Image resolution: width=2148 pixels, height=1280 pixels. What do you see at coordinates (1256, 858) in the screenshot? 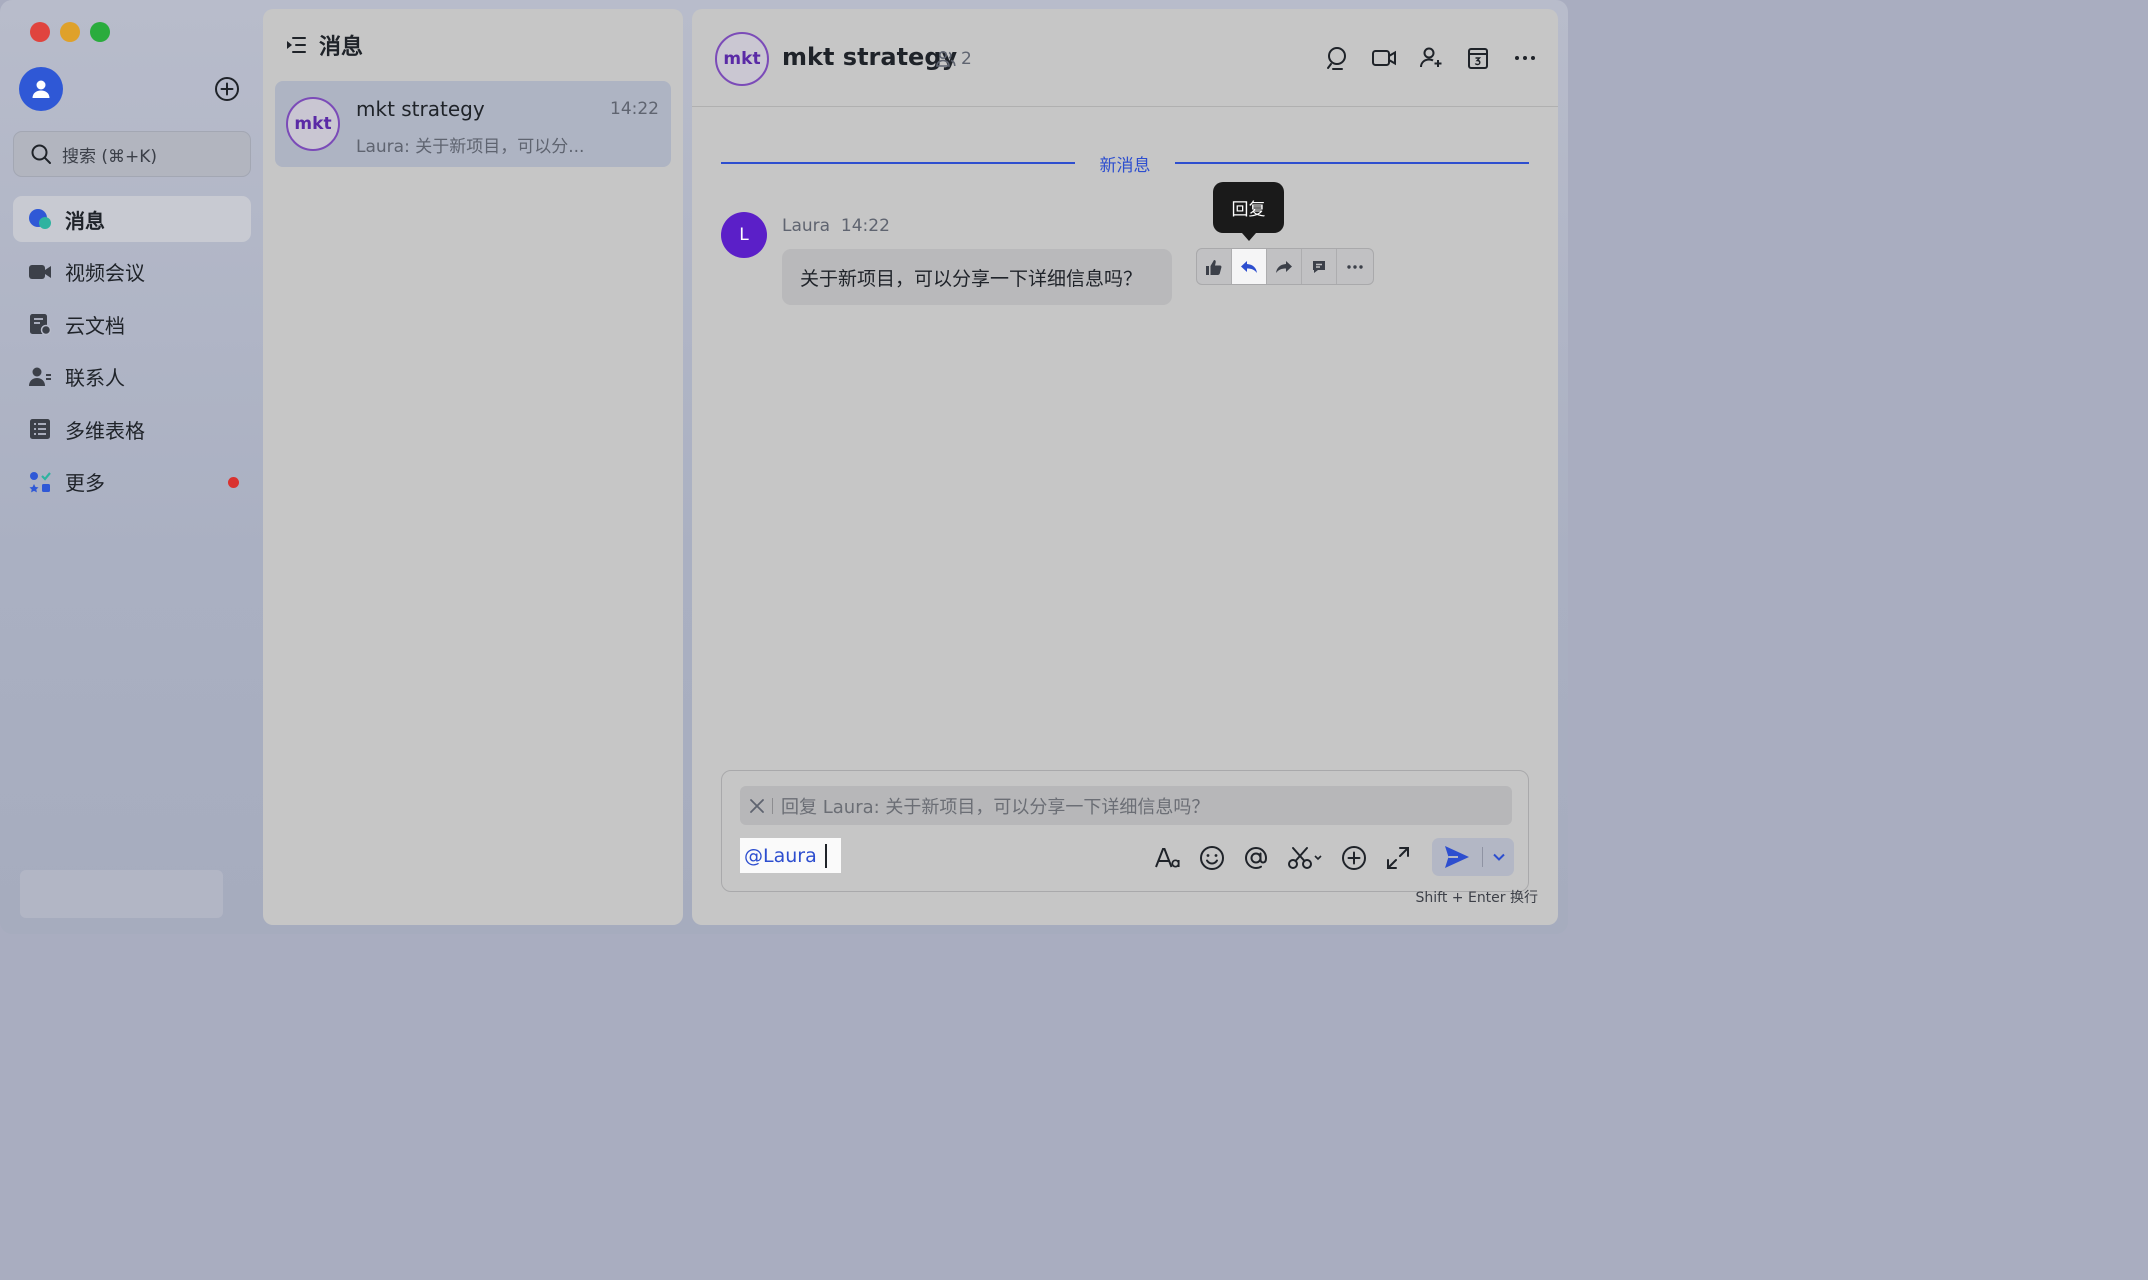
I see `mention-button` at bounding box center [1256, 858].